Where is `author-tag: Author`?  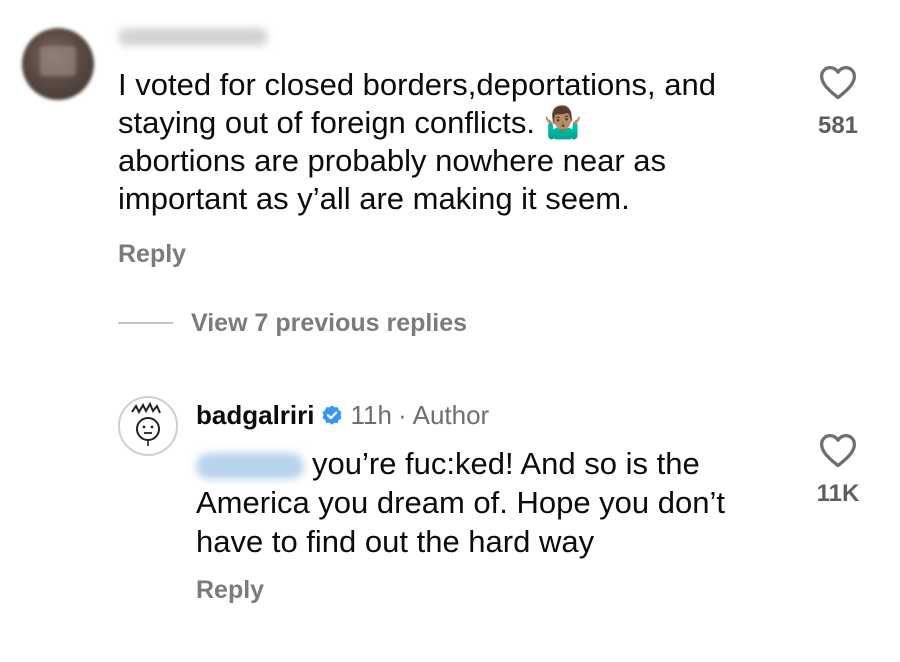 author-tag: Author is located at coordinates (451, 415).